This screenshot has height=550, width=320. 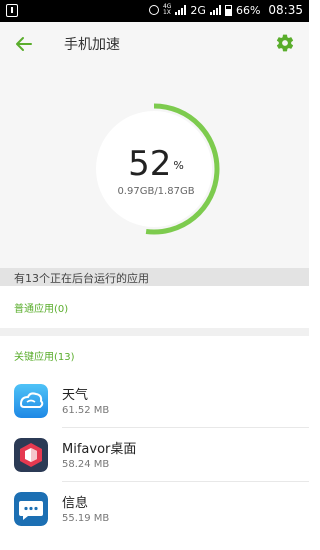 I want to click on page-title: 手机加速, so click(x=92, y=45).